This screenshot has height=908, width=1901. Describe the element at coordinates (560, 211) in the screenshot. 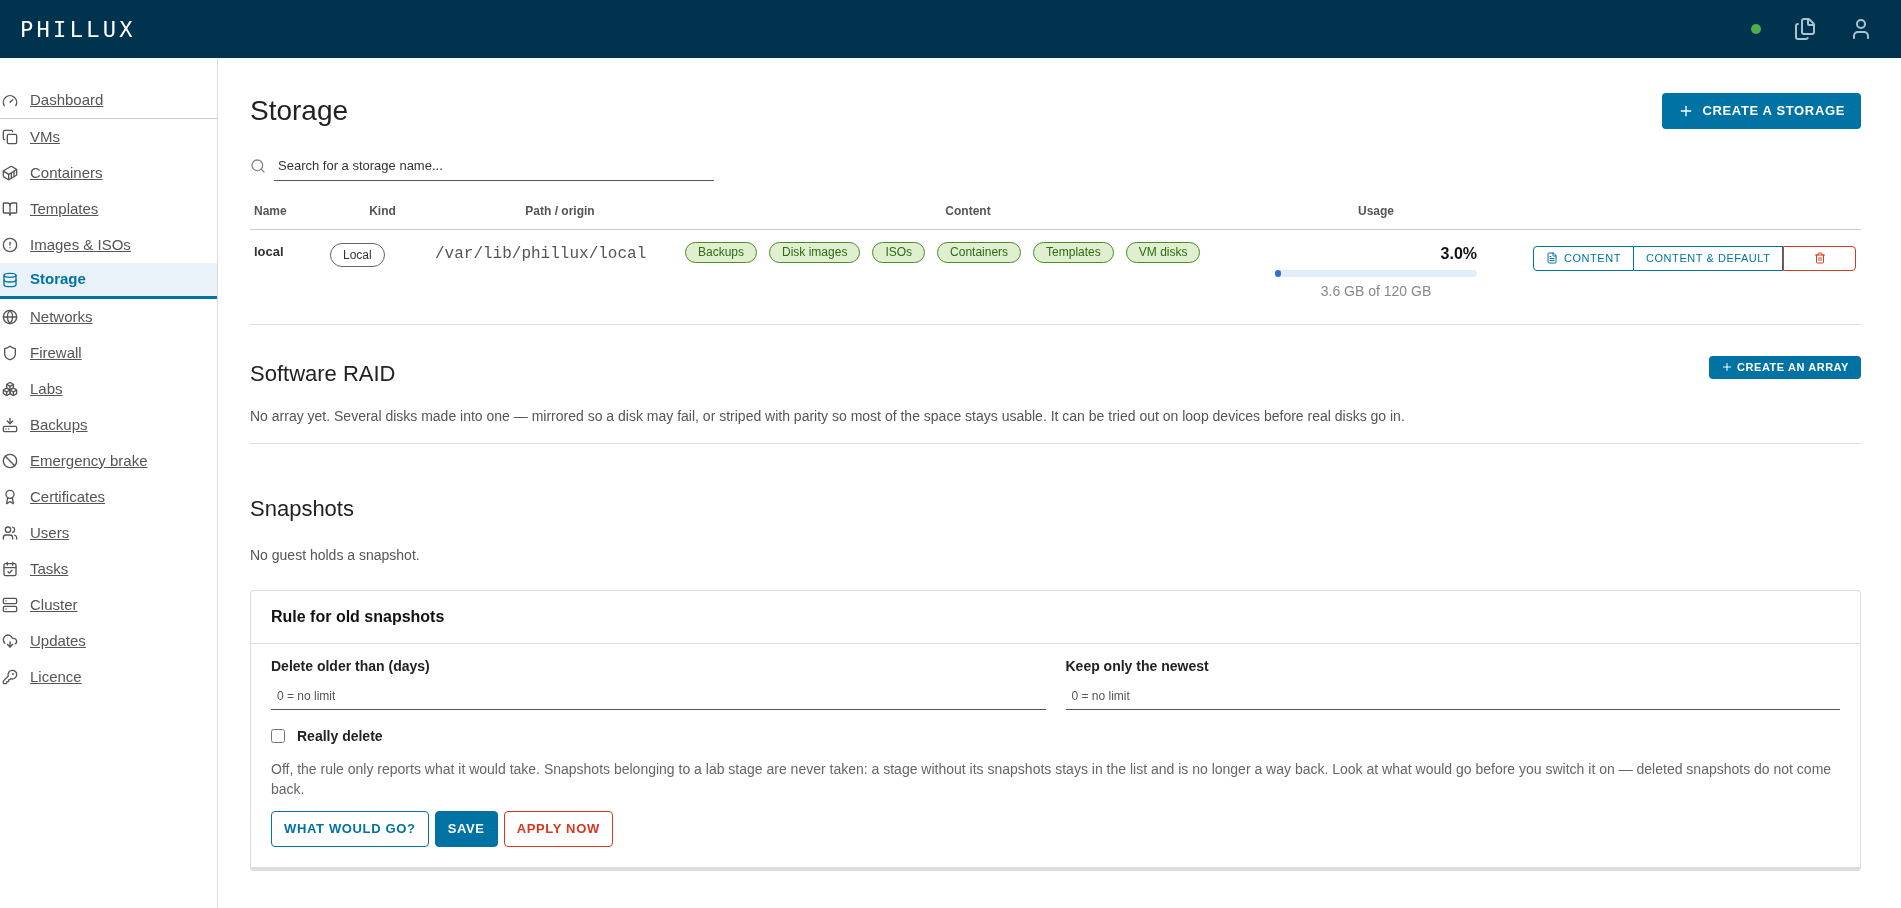

I see `column-header: Path / origin` at that location.